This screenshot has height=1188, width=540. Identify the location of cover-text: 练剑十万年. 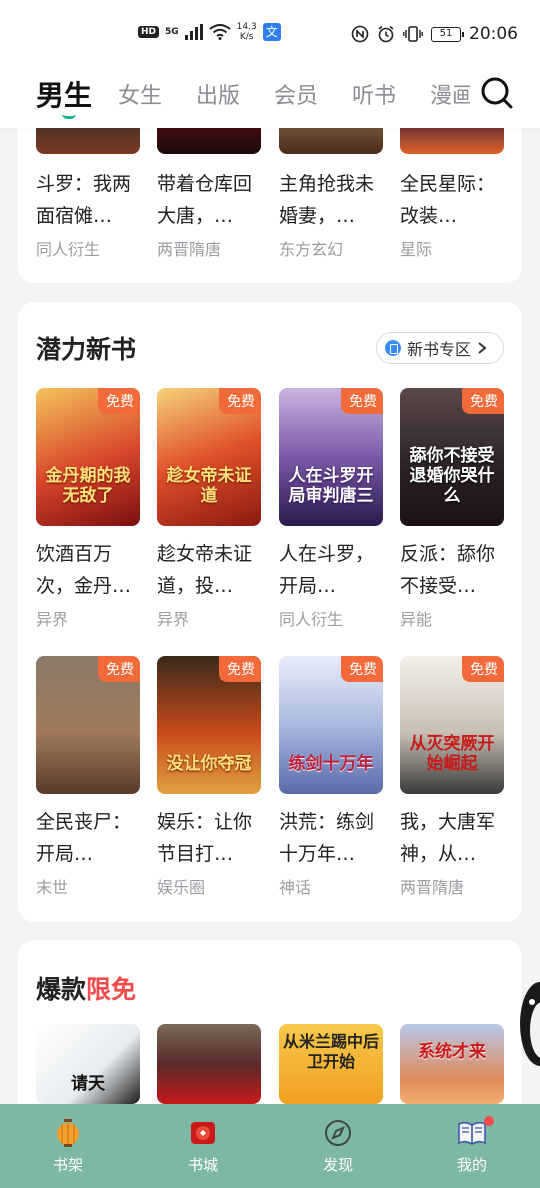
(331, 764).